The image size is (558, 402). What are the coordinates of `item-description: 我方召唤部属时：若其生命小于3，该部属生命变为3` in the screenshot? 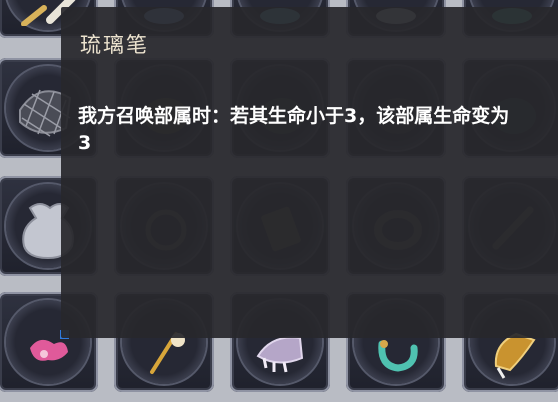 It's located at (294, 129).